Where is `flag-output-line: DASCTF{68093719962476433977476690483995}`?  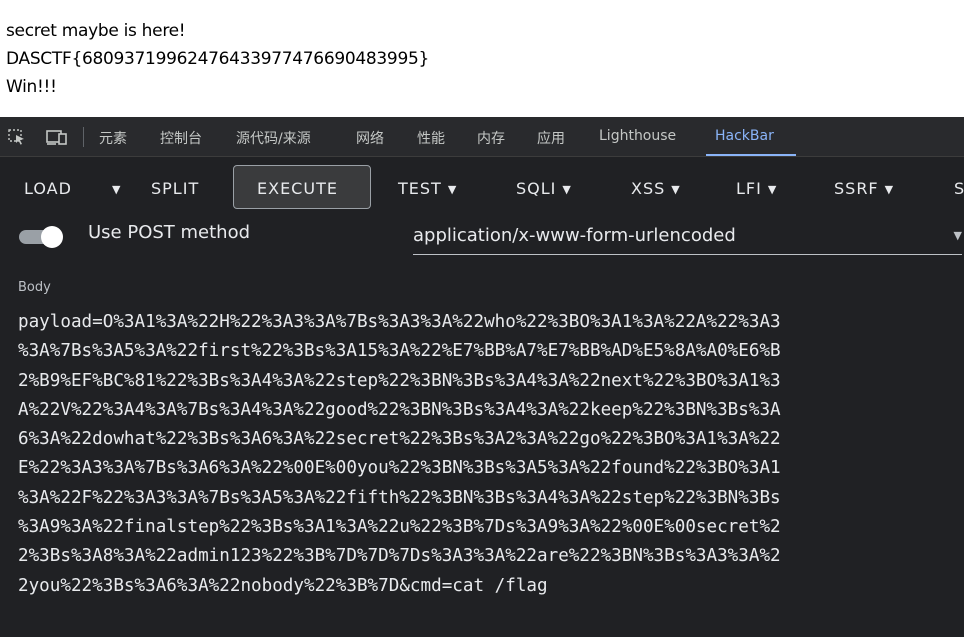 flag-output-line: DASCTF{68093719962476433977476690483995} is located at coordinates (217, 59).